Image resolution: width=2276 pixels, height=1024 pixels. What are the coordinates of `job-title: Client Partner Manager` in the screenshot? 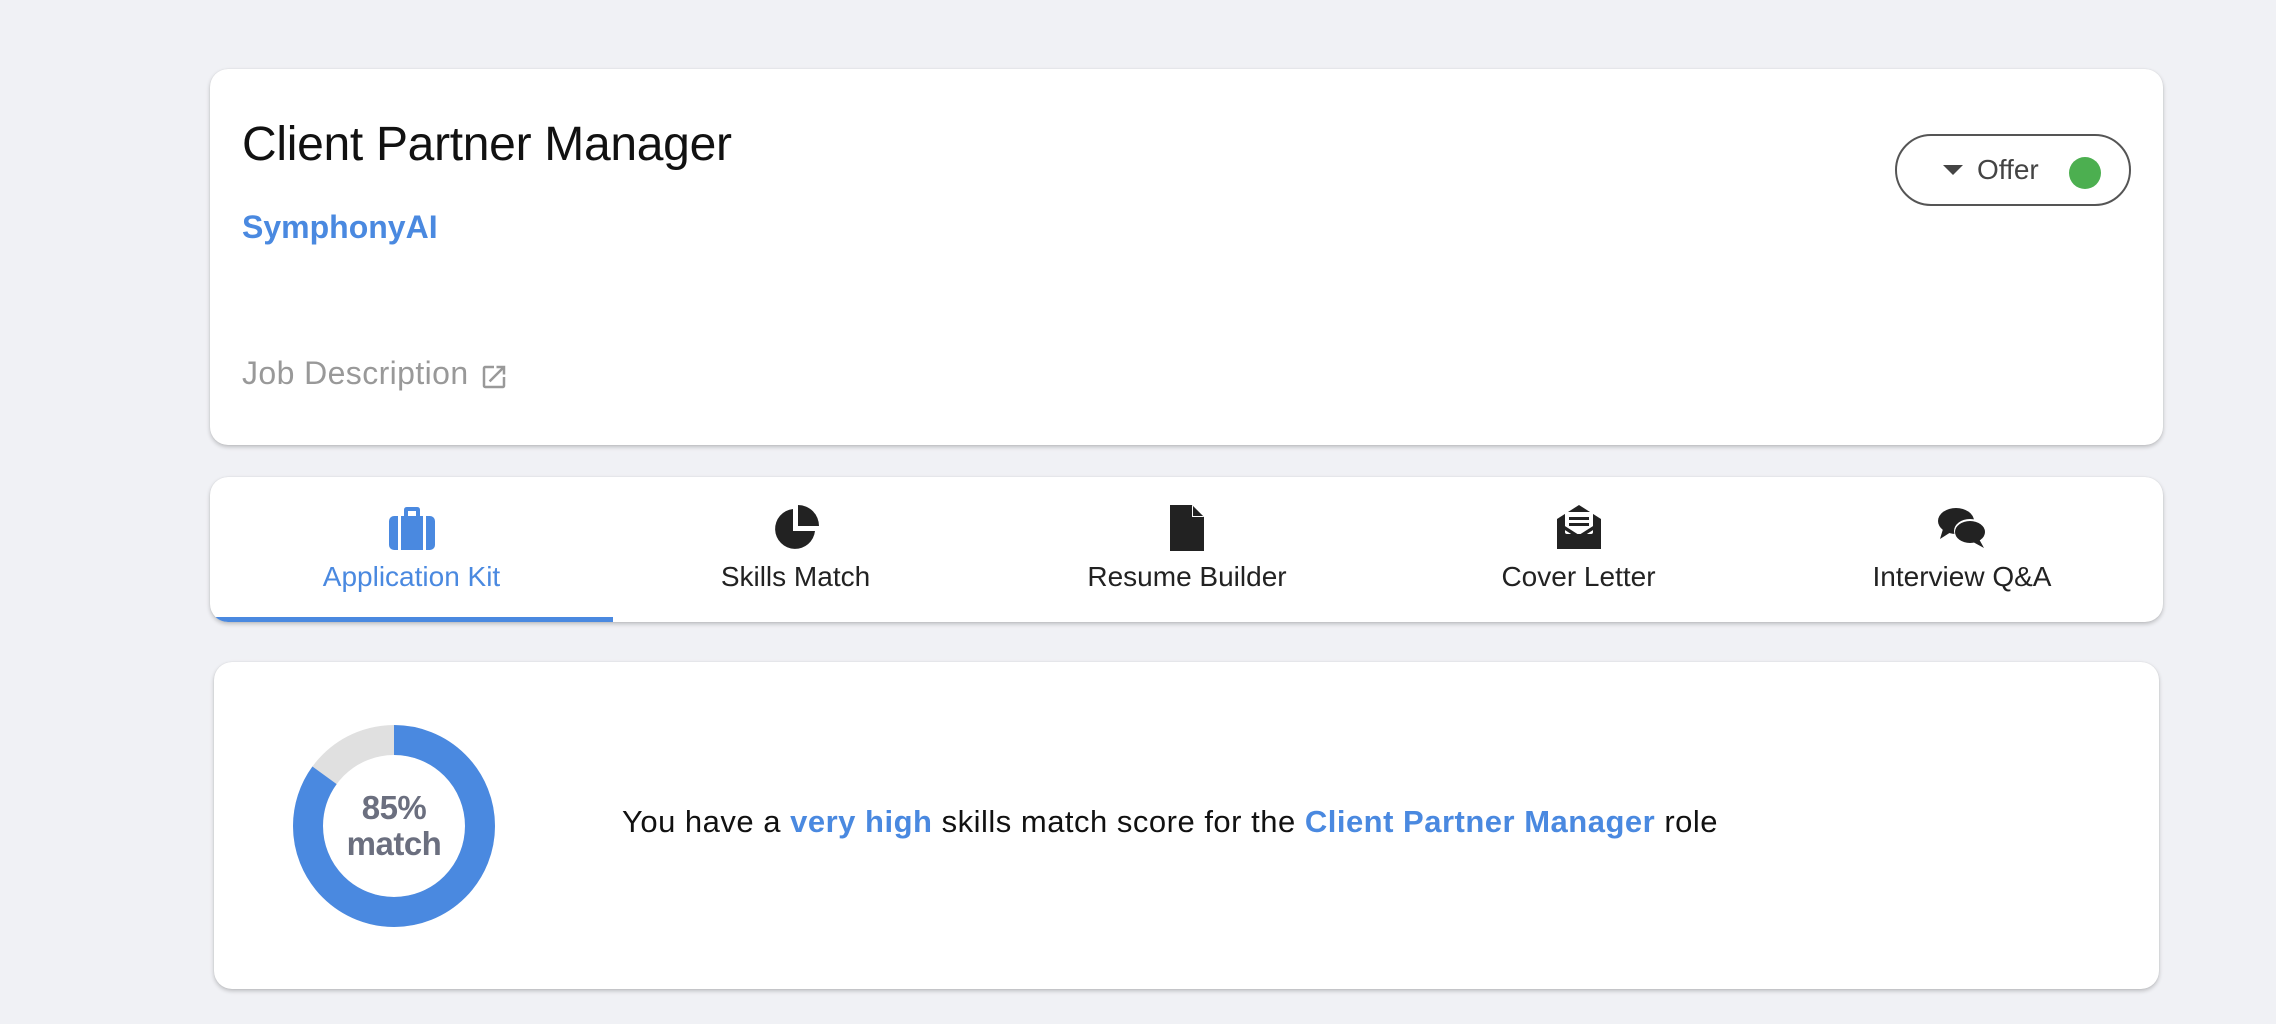 It's located at (487, 144).